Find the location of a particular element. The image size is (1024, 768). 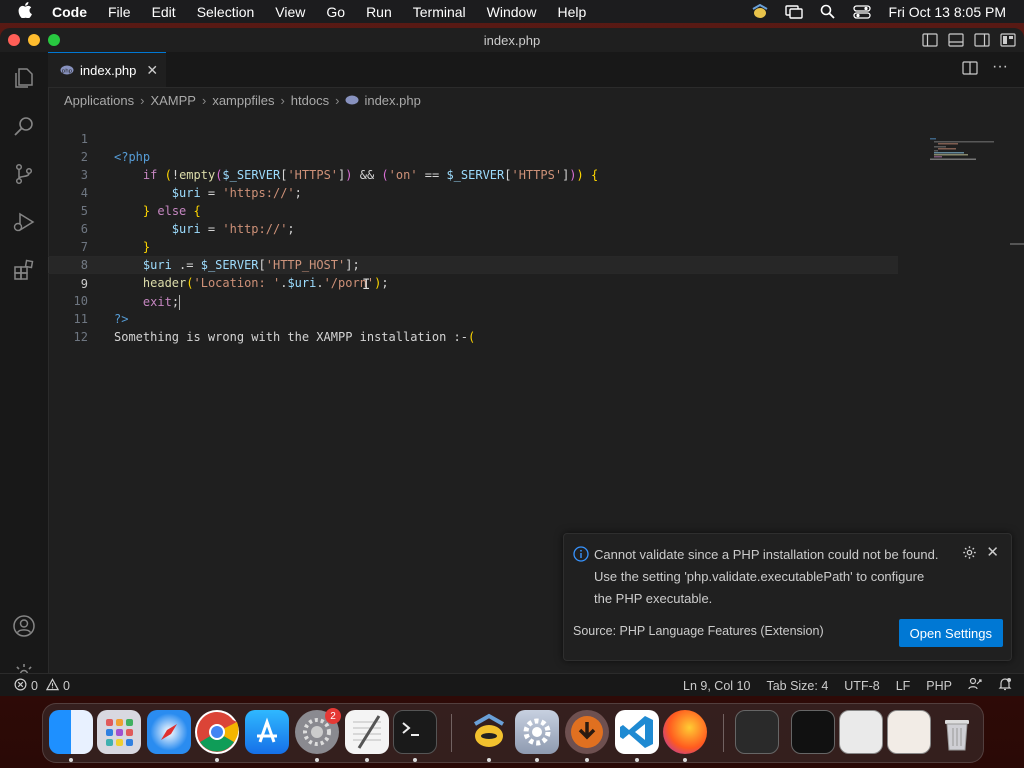

minimap is located at coordinates (962, 149).